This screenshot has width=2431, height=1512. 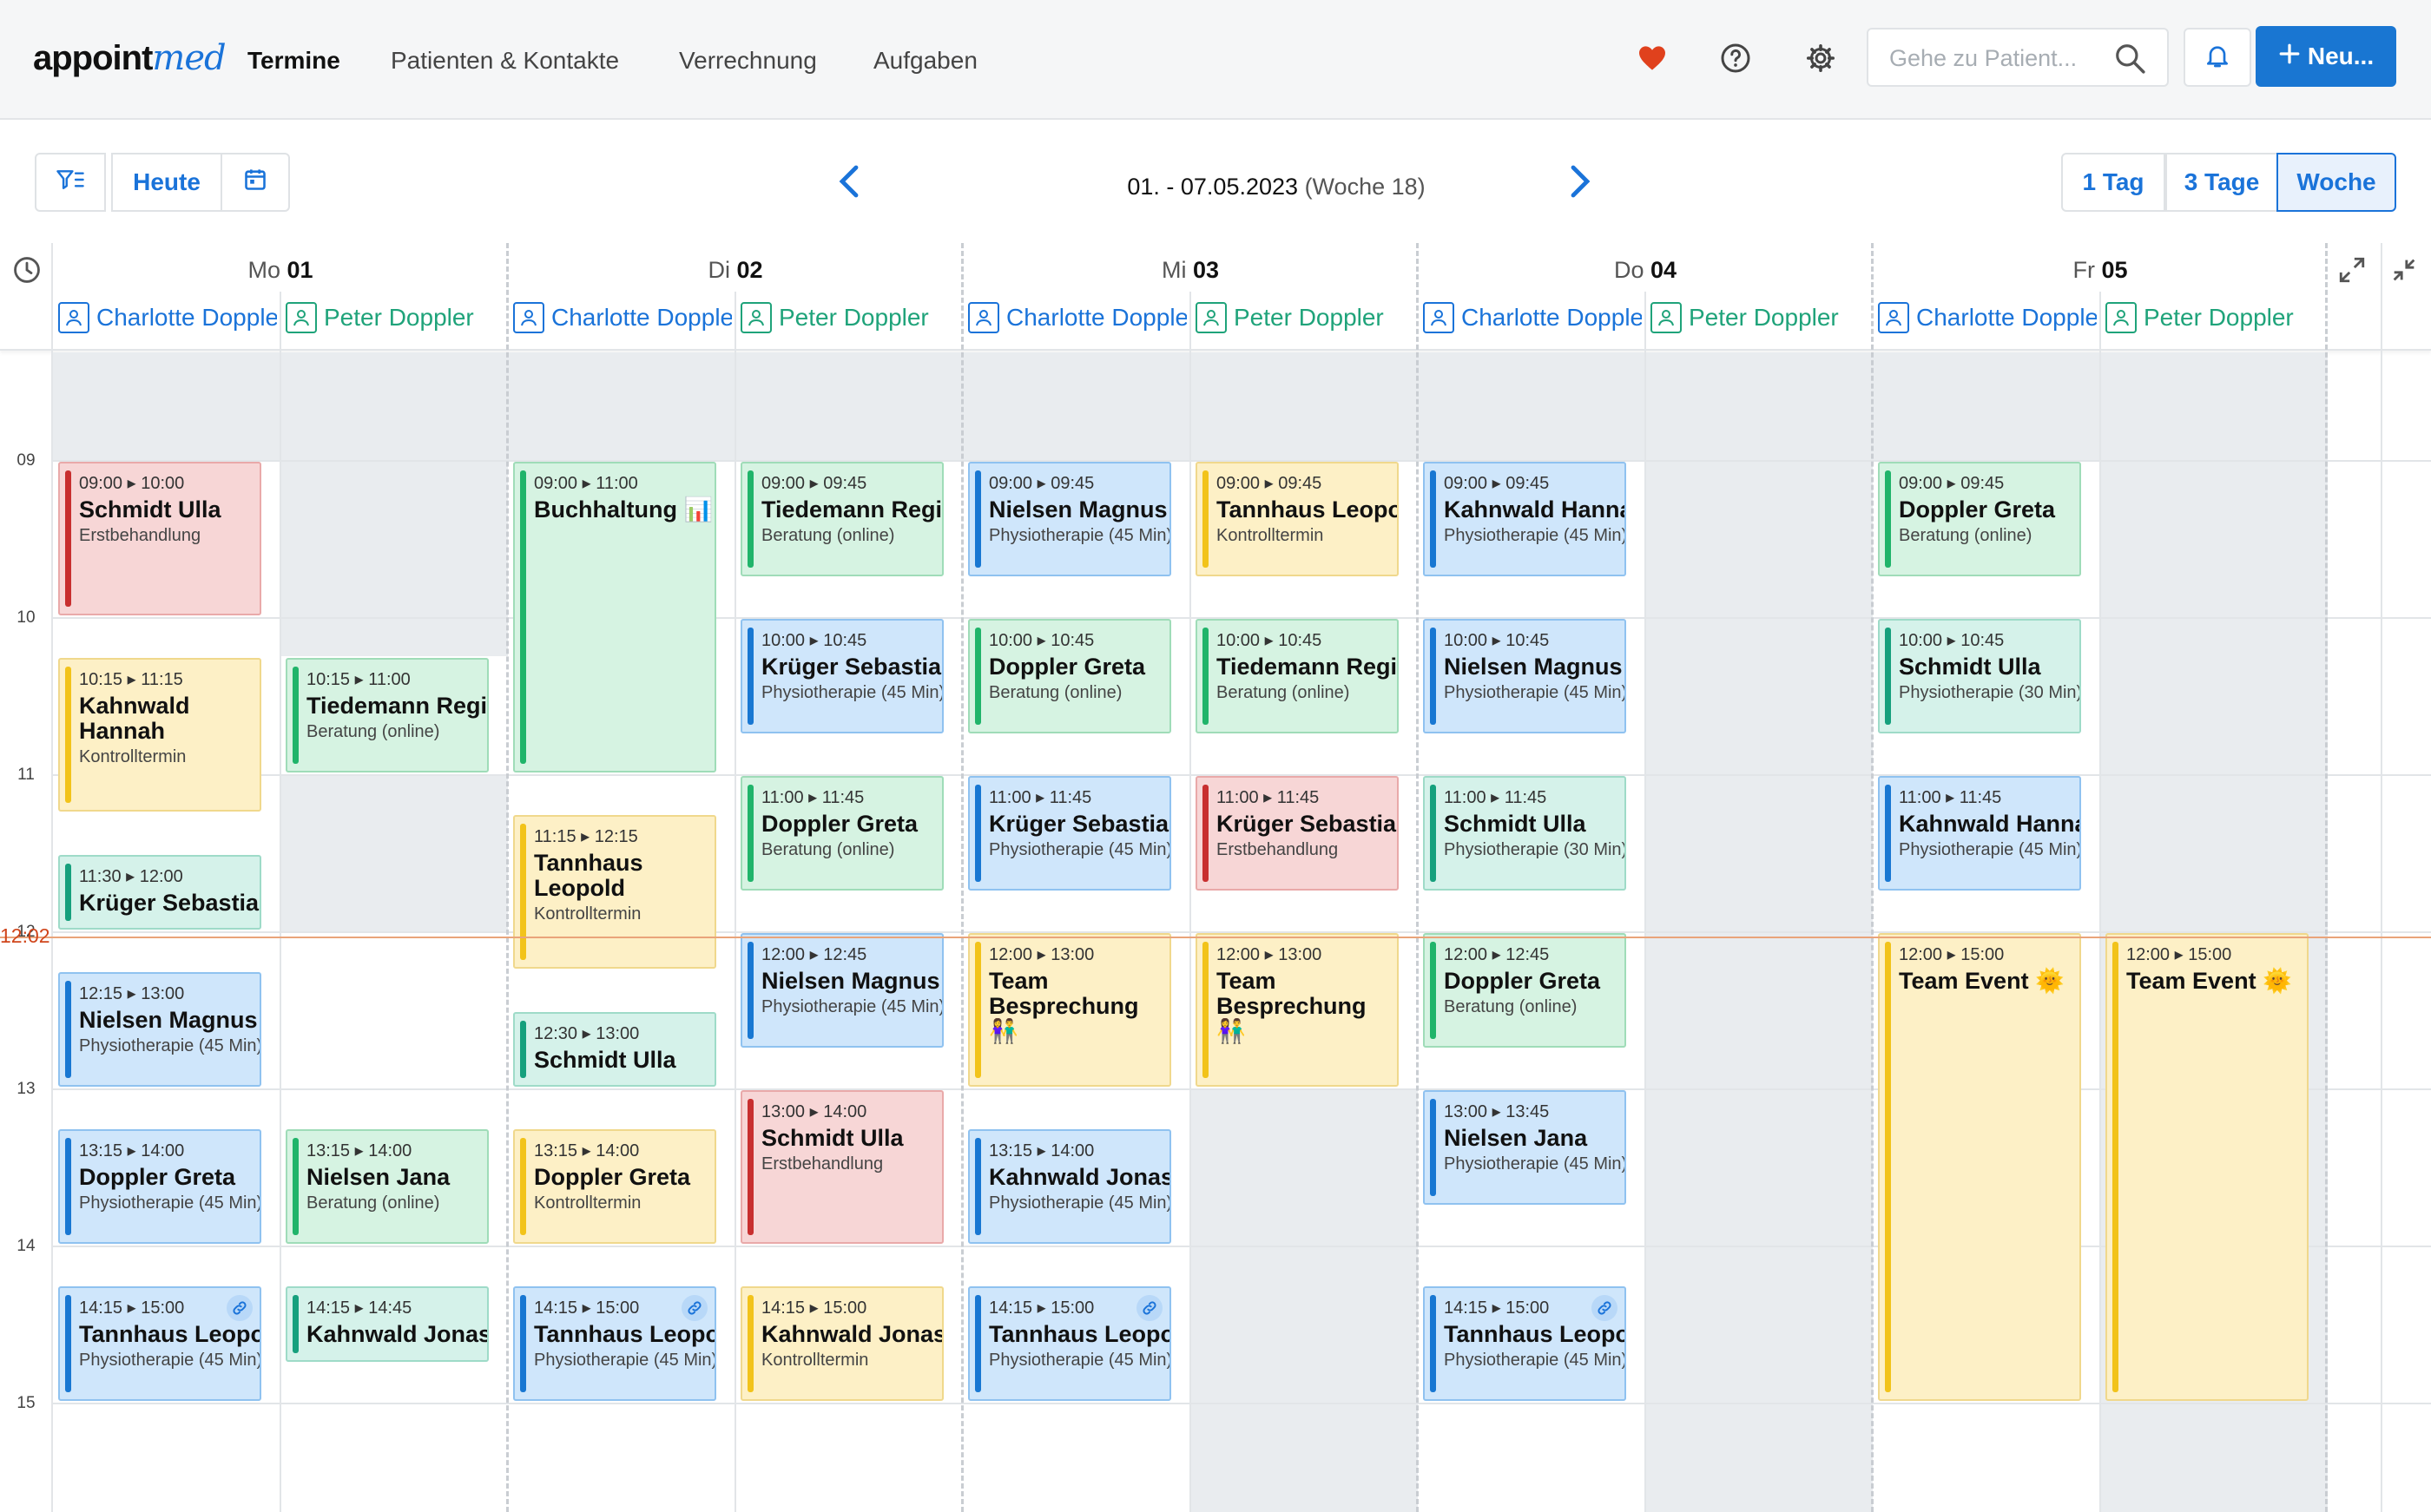 I want to click on appointment-type: Erstbehandlung, so click(x=1277, y=849).